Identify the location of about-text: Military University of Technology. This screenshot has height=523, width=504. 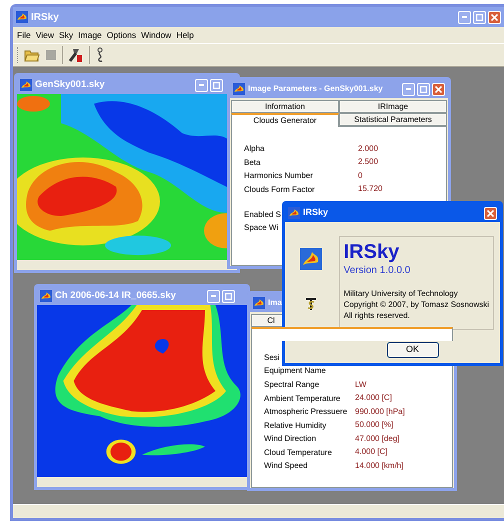
(401, 293).